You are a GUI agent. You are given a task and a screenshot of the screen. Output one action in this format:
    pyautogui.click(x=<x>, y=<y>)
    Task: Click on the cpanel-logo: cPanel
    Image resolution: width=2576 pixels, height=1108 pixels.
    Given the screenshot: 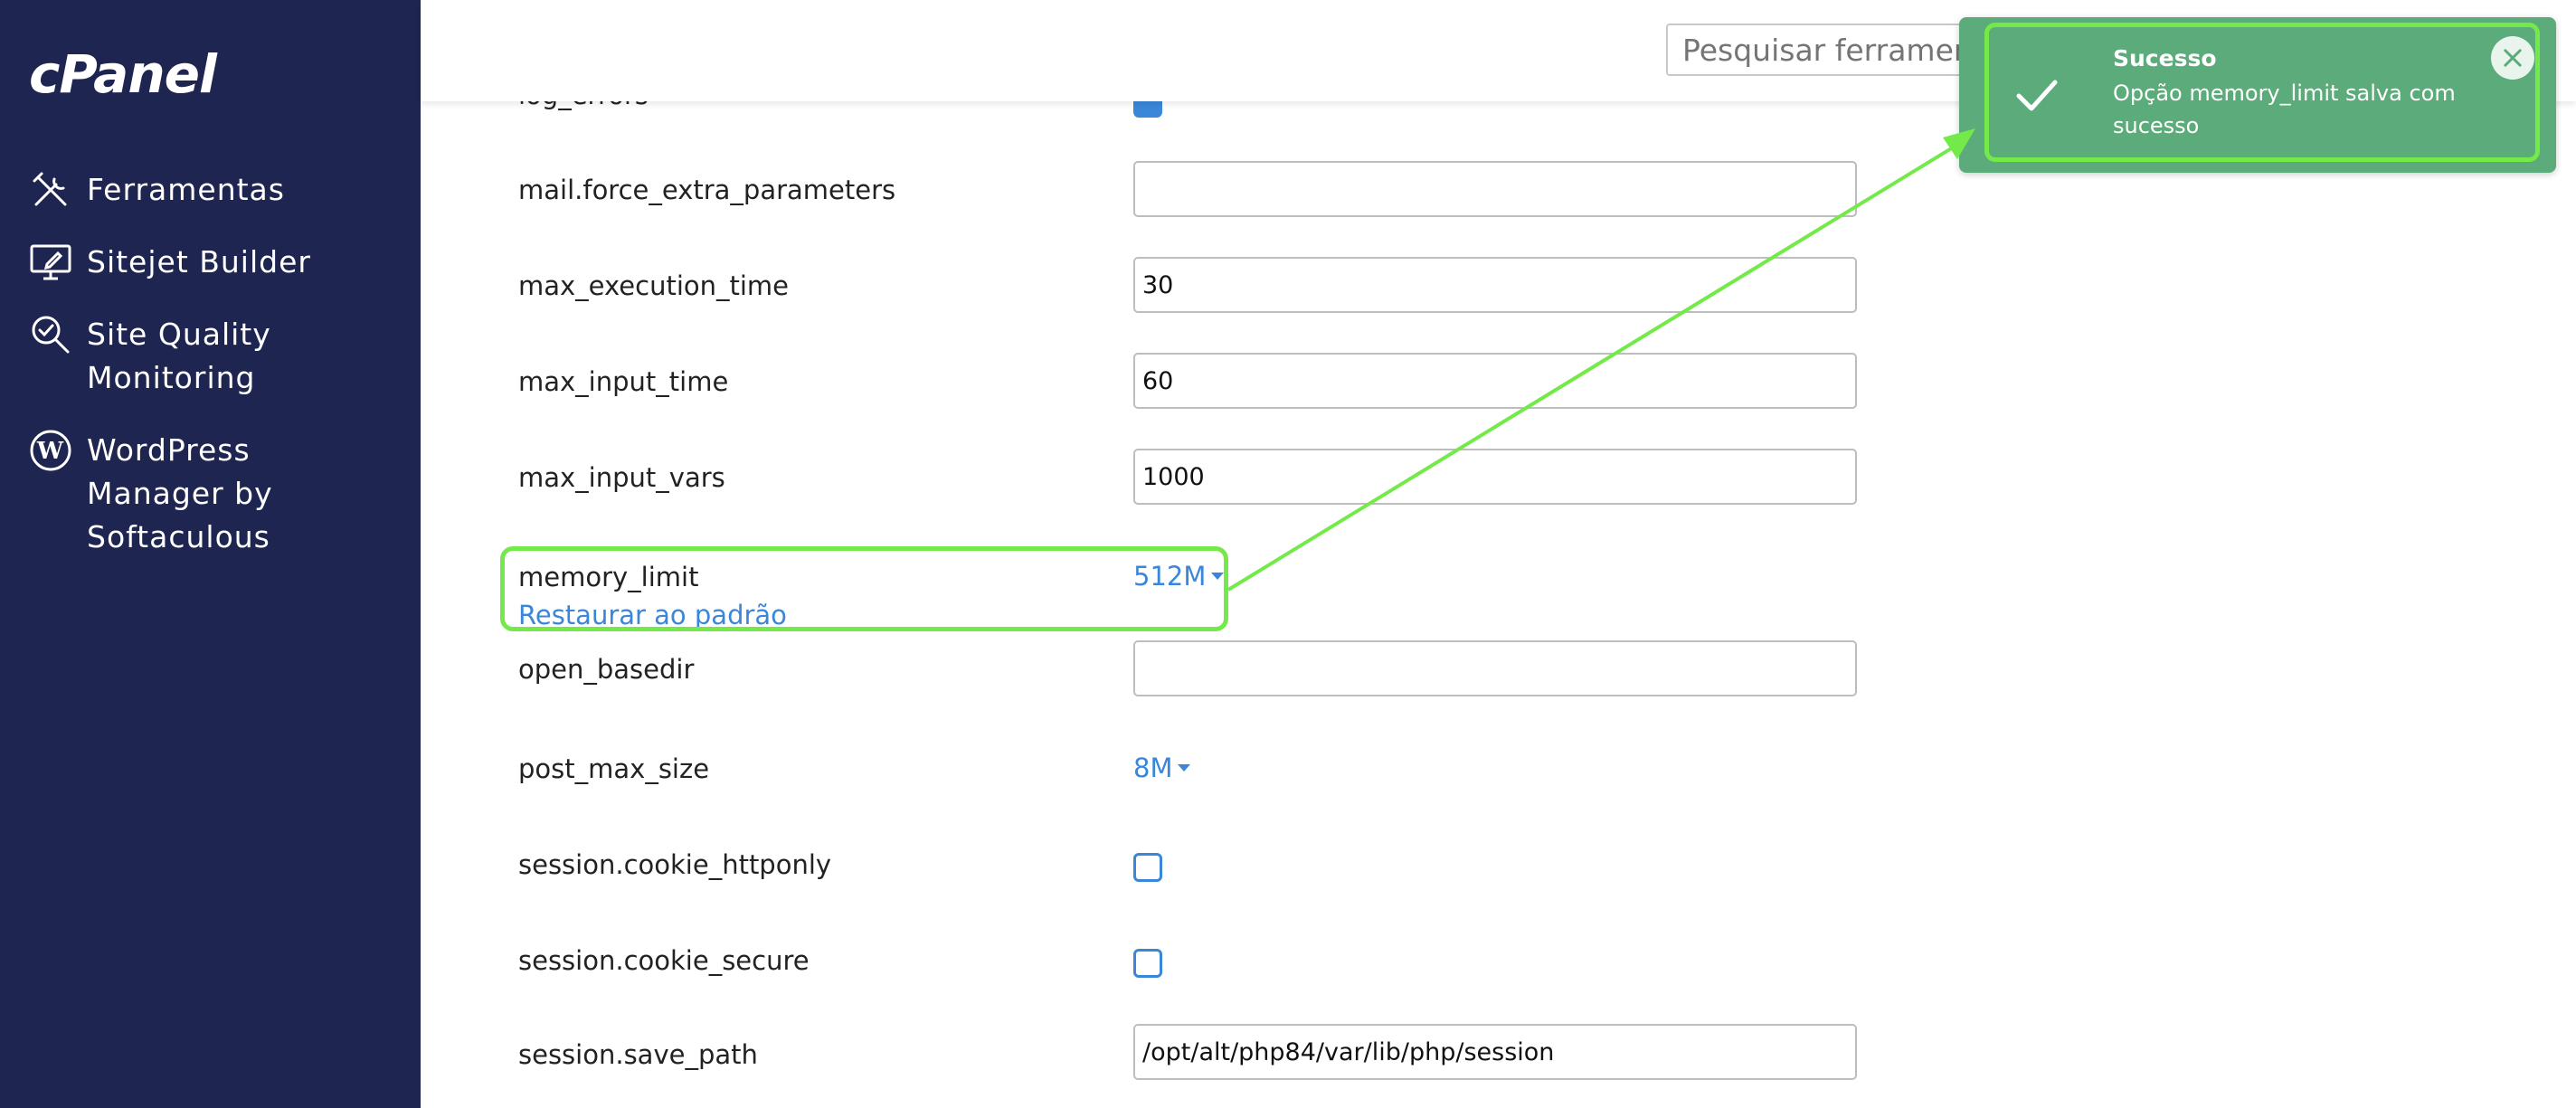 What is the action you would take?
    pyautogui.click(x=123, y=74)
    